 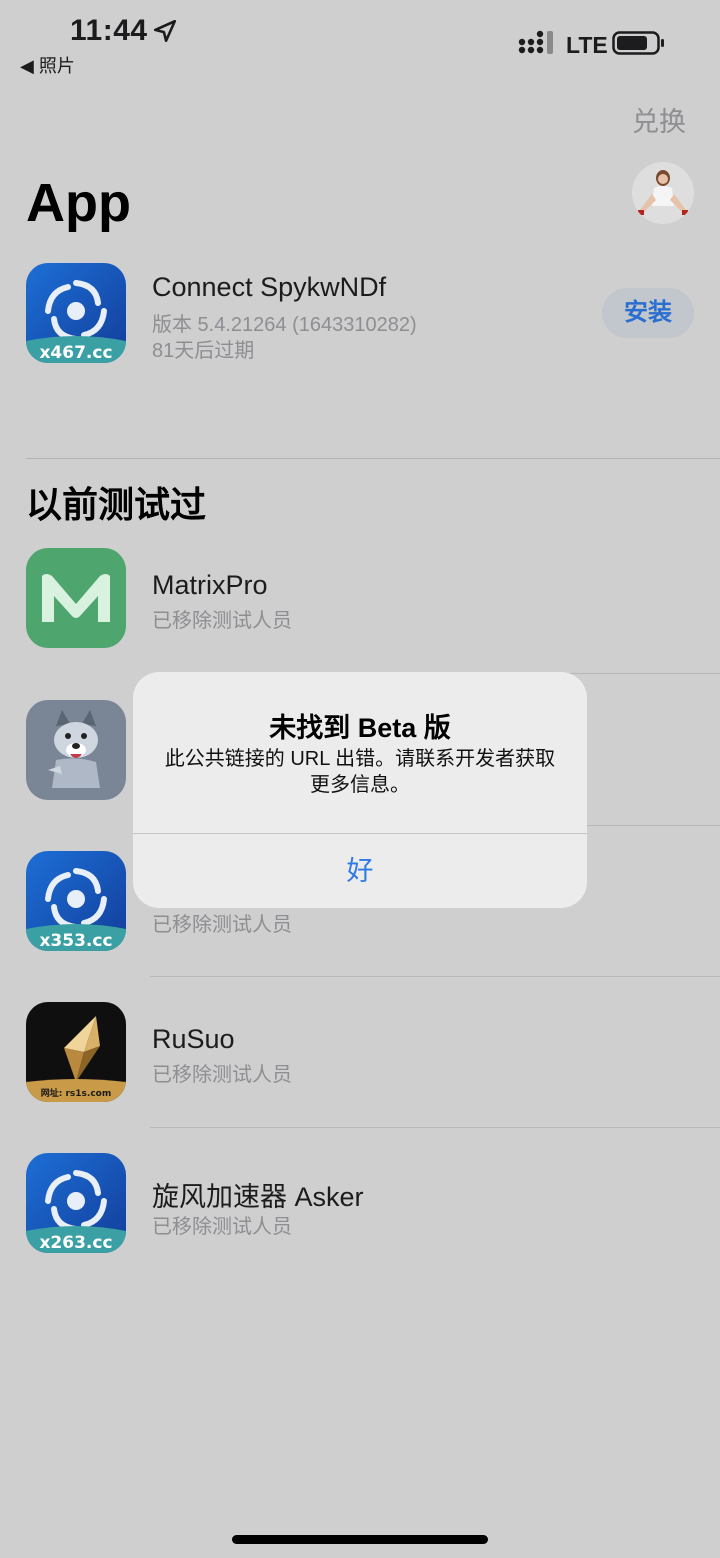 What do you see at coordinates (373, 458) in the screenshot?
I see `section-divider` at bounding box center [373, 458].